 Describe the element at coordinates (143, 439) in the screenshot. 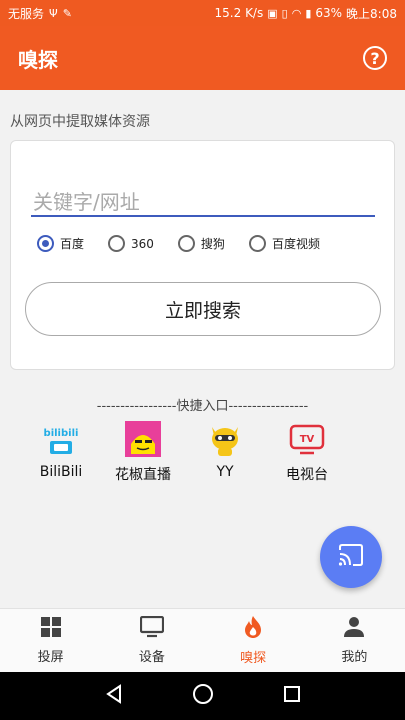

I see `huajiao-icon` at that location.